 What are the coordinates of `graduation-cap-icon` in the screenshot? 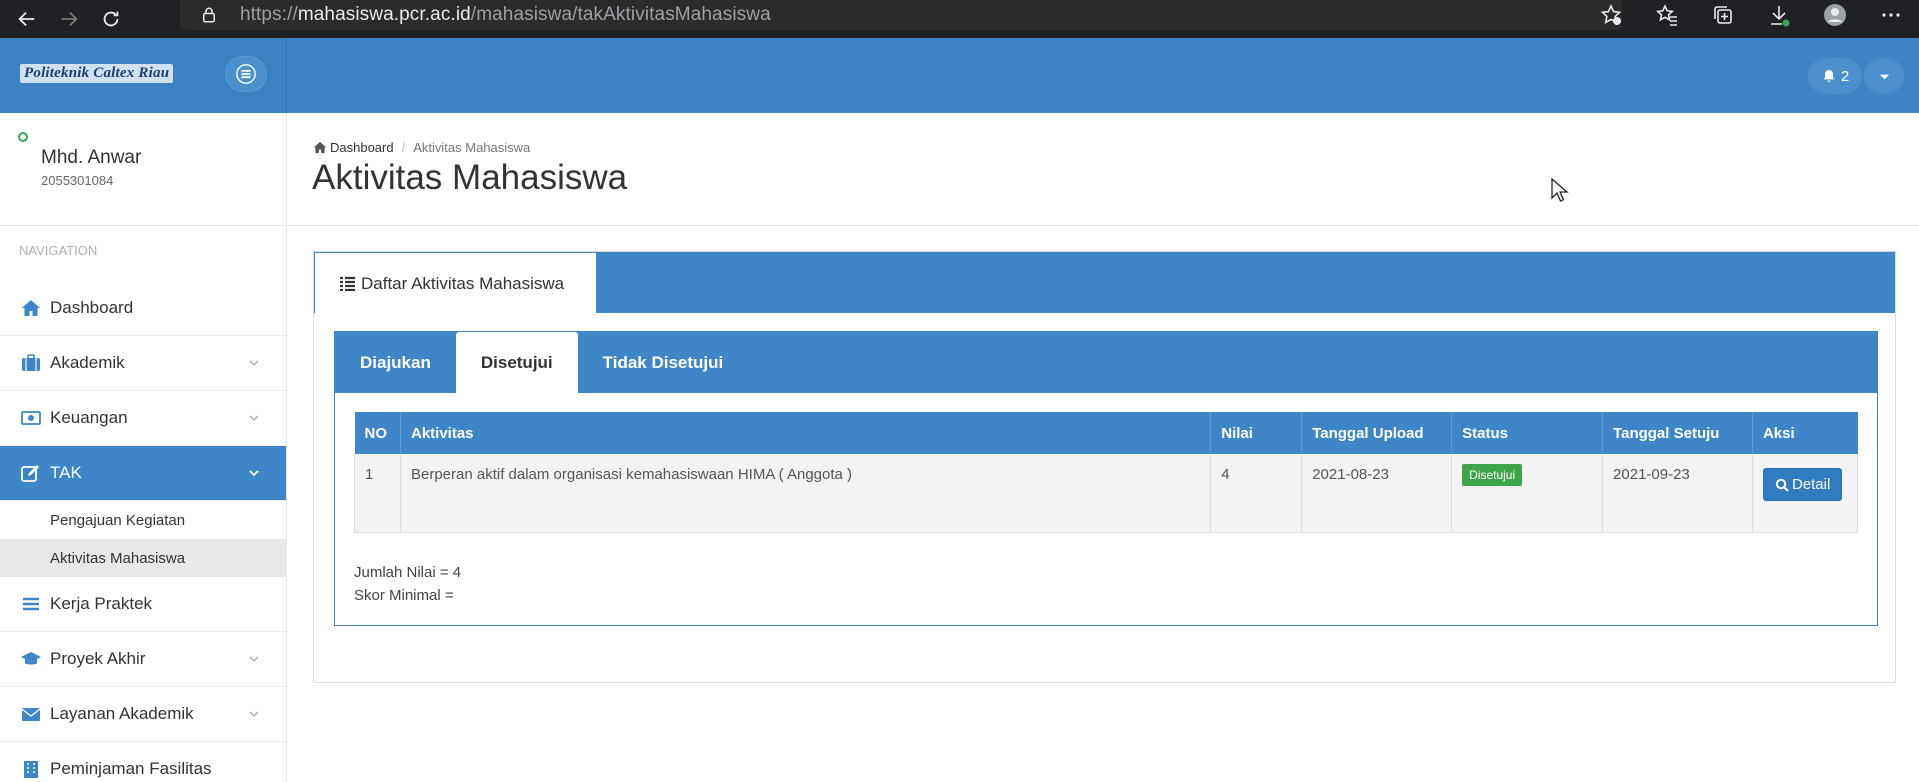 It's located at (31, 659).